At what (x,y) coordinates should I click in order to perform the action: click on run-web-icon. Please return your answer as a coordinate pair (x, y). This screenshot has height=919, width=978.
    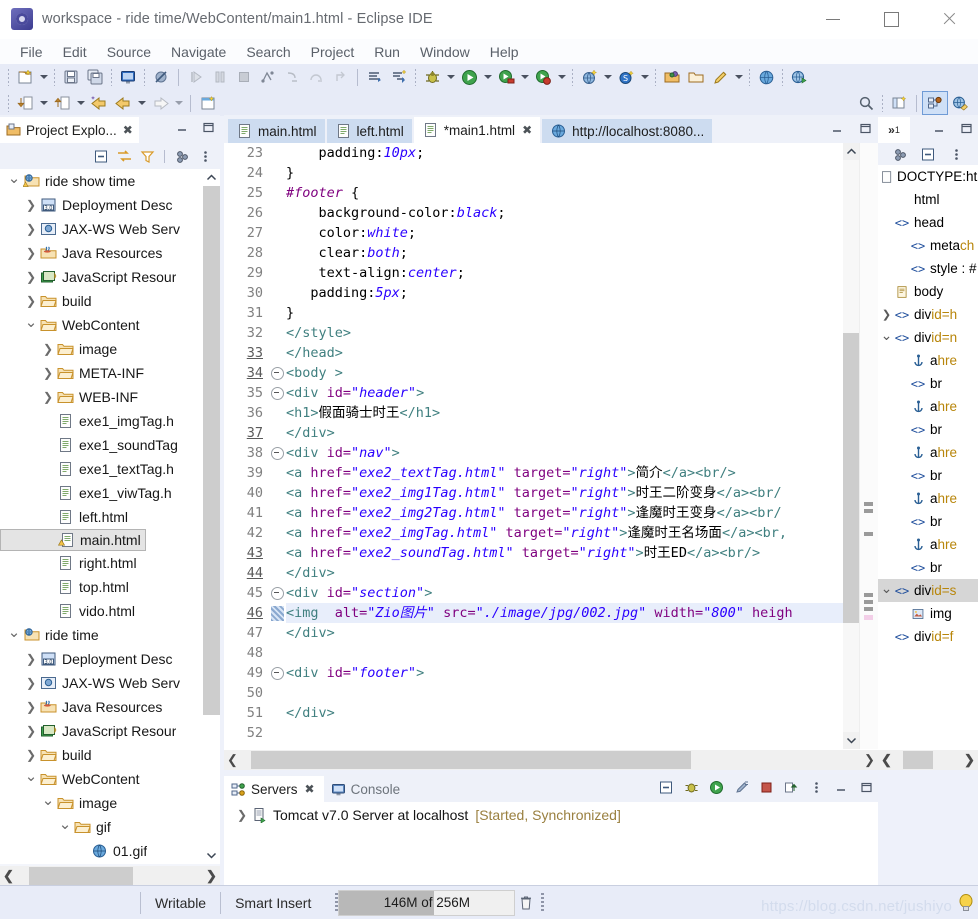
    Looking at the image, I should click on (799, 77).